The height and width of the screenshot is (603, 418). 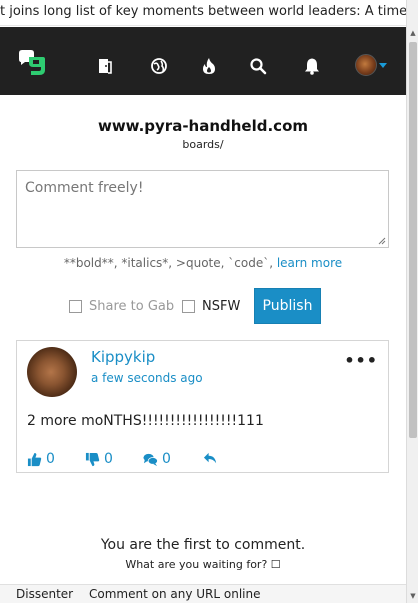 What do you see at coordinates (52, 372) in the screenshot?
I see `comment-avatar` at bounding box center [52, 372].